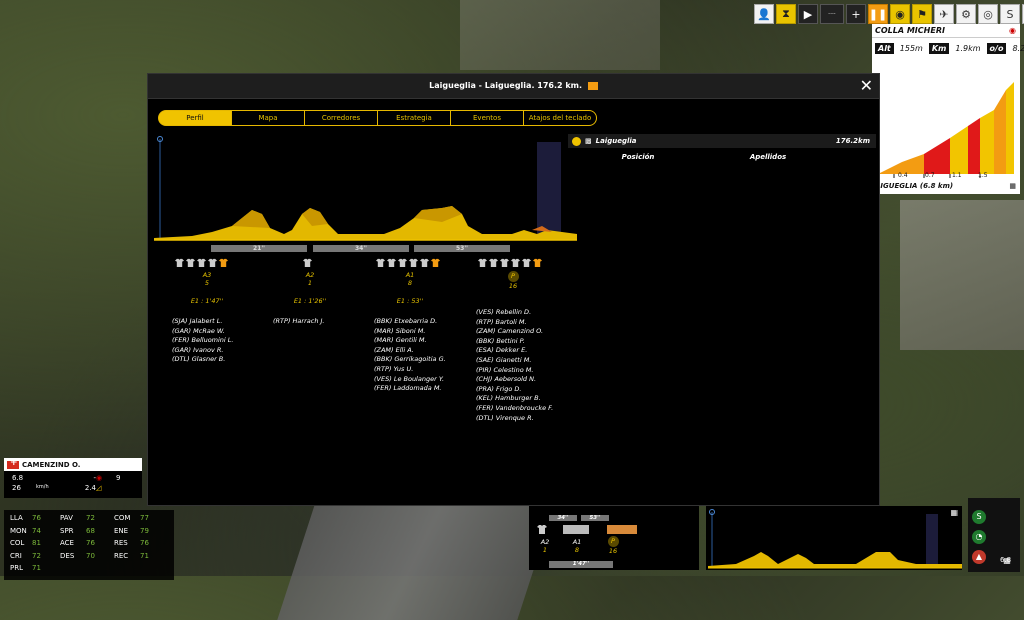 This screenshot has width=1024, height=620. I want to click on rider-name: (KEL) Hamburger B., so click(526, 399).